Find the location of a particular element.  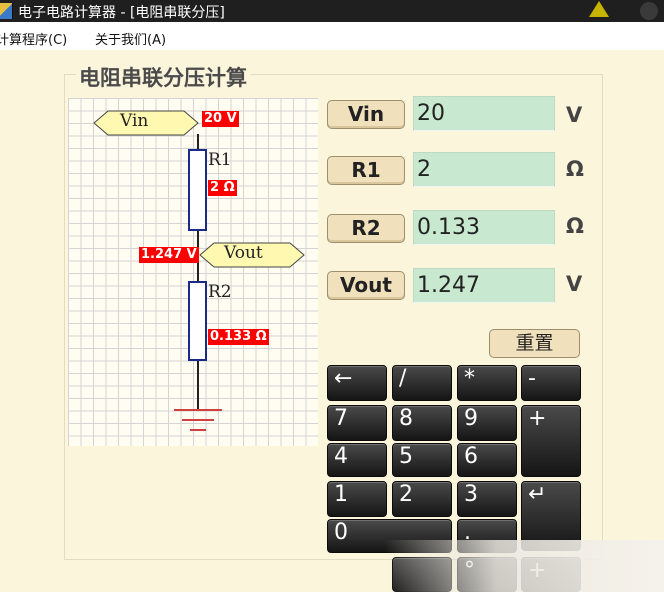

group-title: 电阻串联分压计算 is located at coordinates (163, 77).